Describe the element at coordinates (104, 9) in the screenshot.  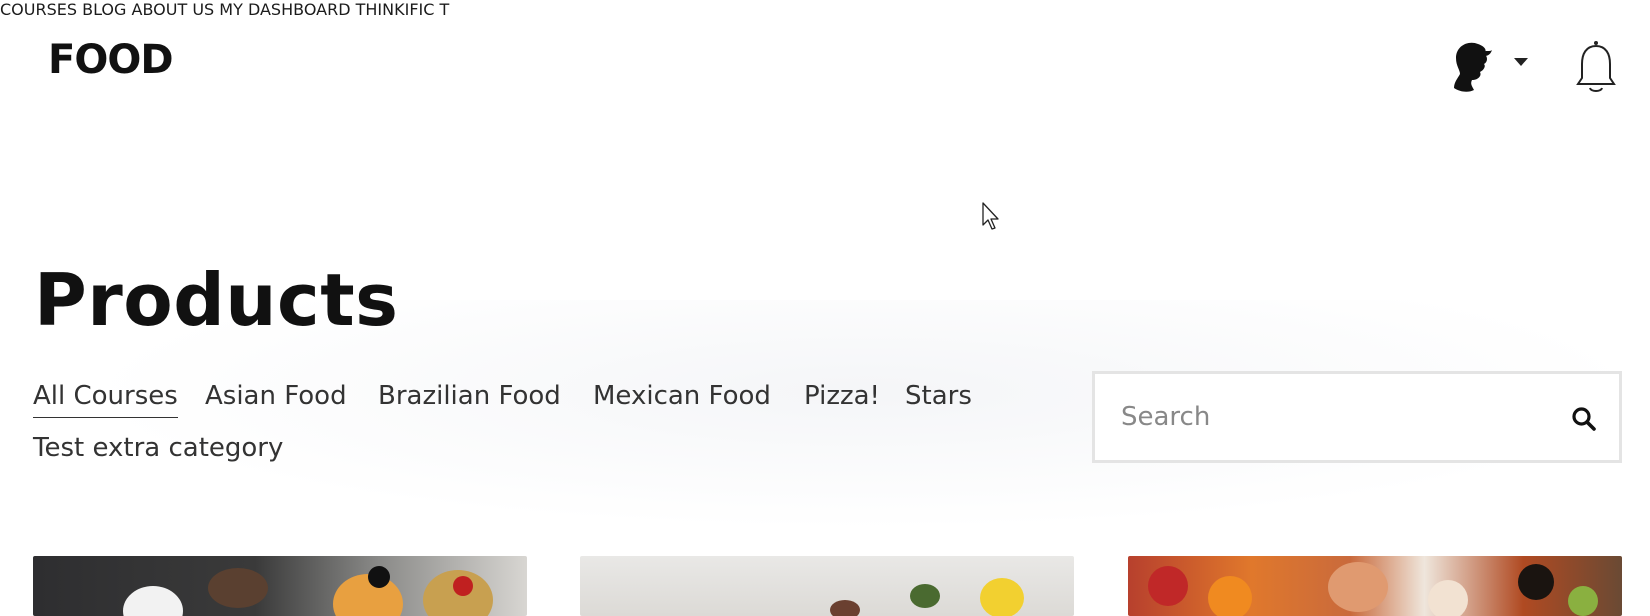
I see `nav-link-blog: BLOG` at that location.